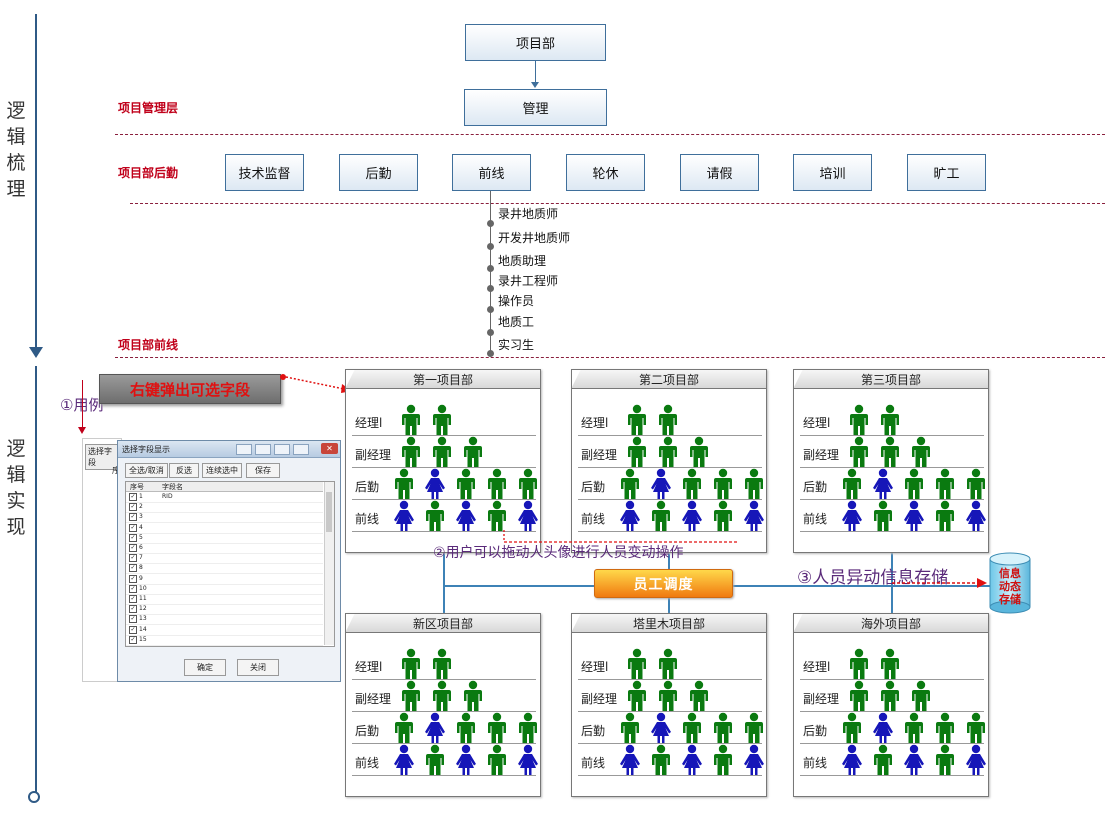 This screenshot has height=816, width=1112. Describe the element at coordinates (301, 449) in the screenshot. I see `dialog-help-icon` at that location.